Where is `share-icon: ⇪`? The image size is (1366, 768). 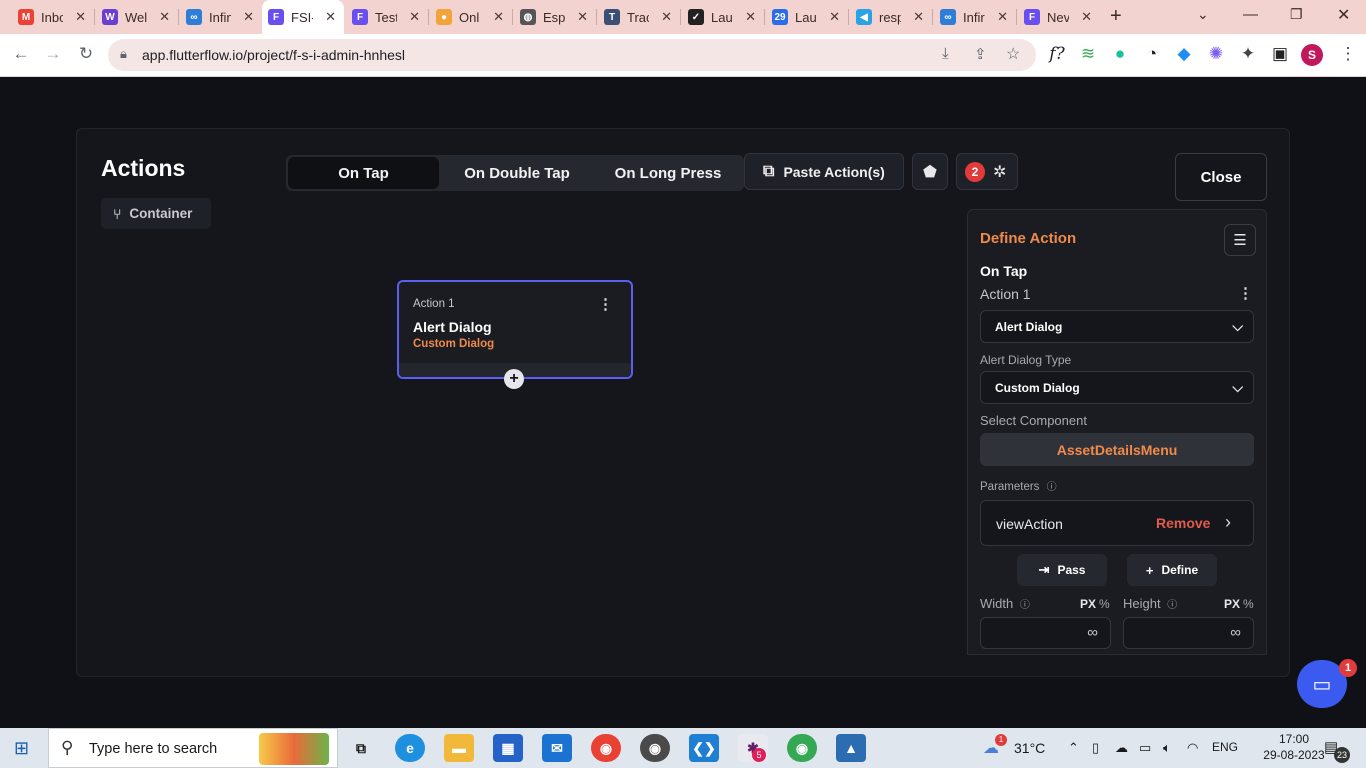
share-icon: ⇪ is located at coordinates (980, 54).